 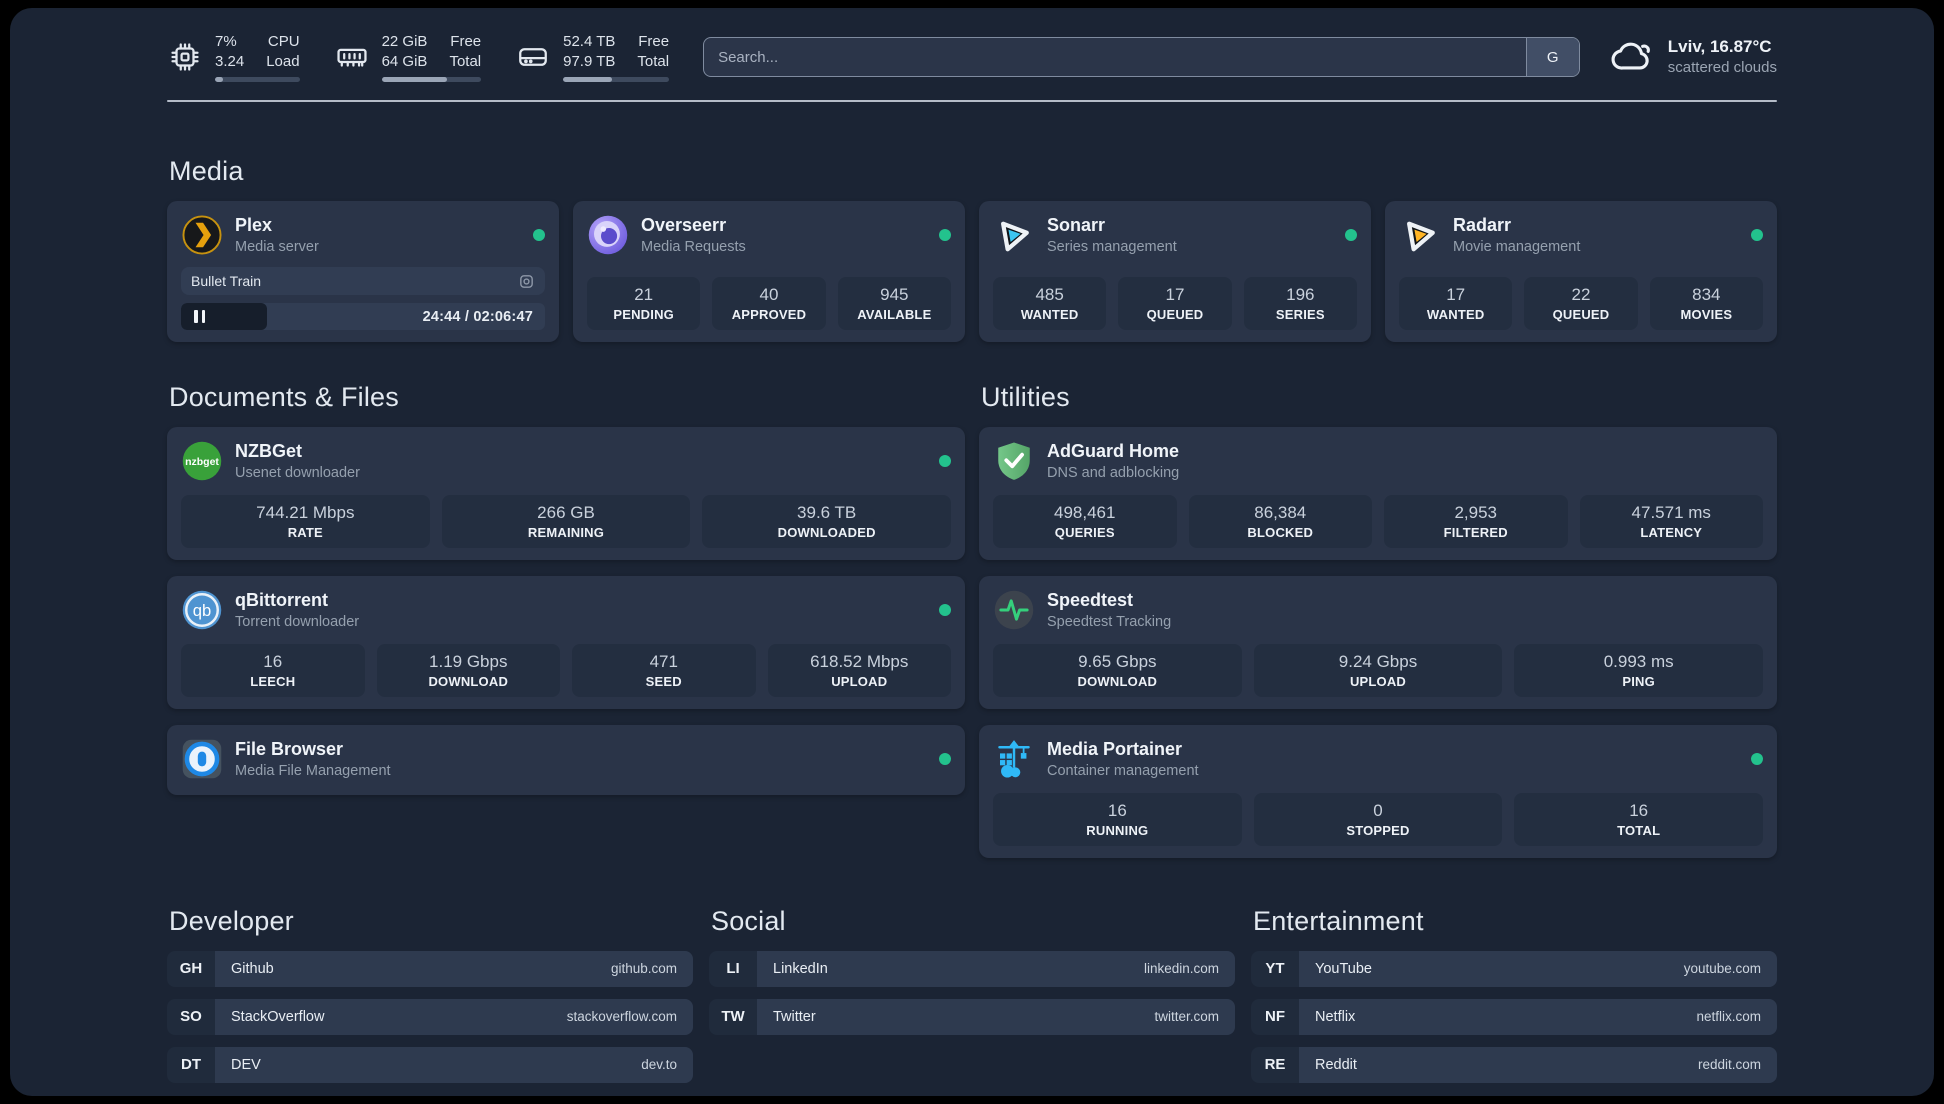 What do you see at coordinates (1275, 1064) in the screenshot?
I see `link-abbreviation: RE` at bounding box center [1275, 1064].